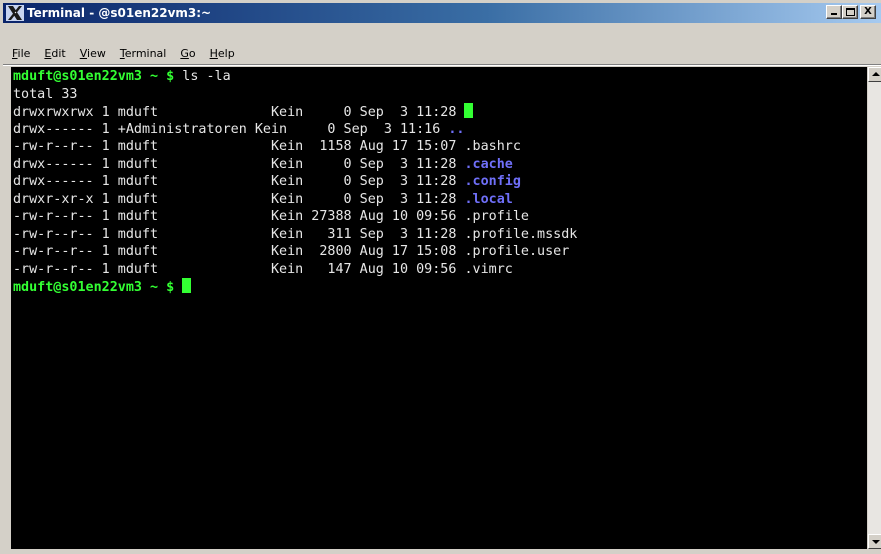  What do you see at coordinates (492, 181) in the screenshot?
I see `entry-name: .config` at bounding box center [492, 181].